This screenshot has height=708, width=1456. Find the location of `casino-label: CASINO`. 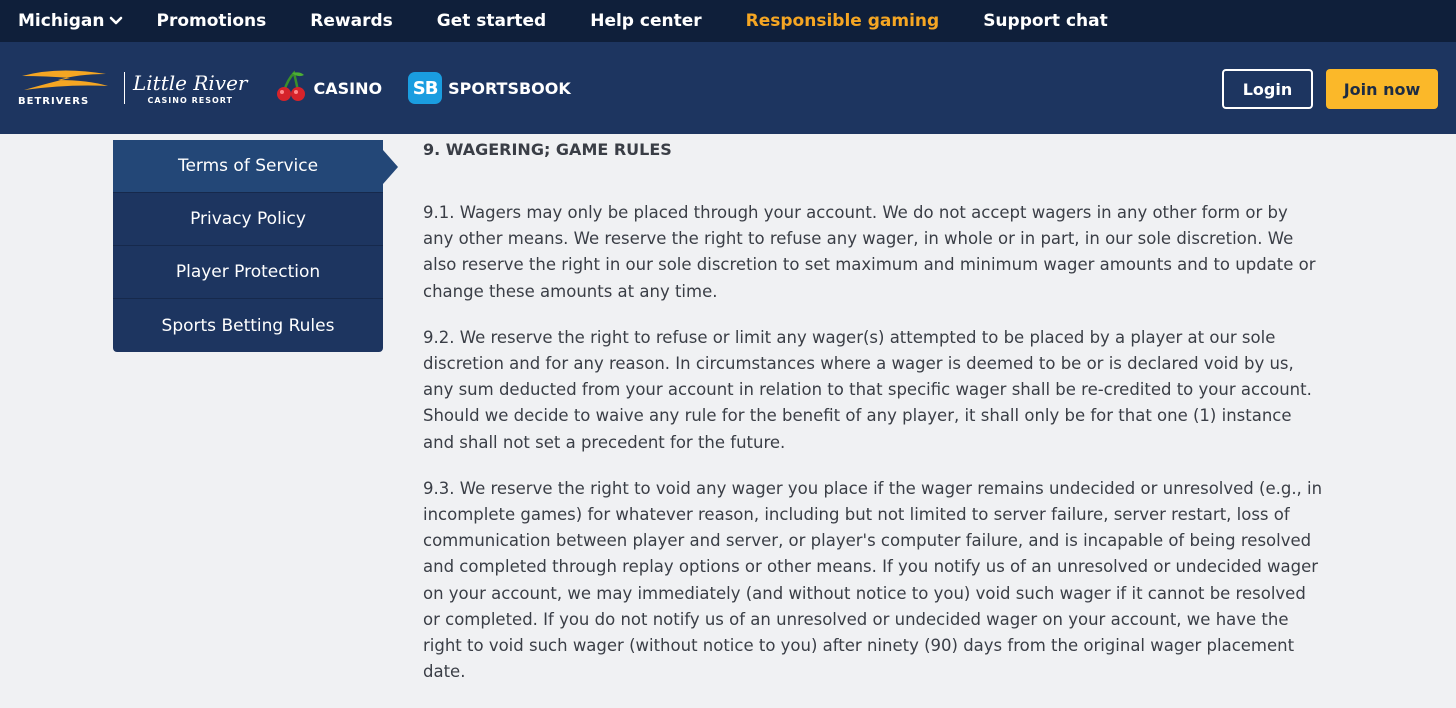

casino-label: CASINO is located at coordinates (348, 88).